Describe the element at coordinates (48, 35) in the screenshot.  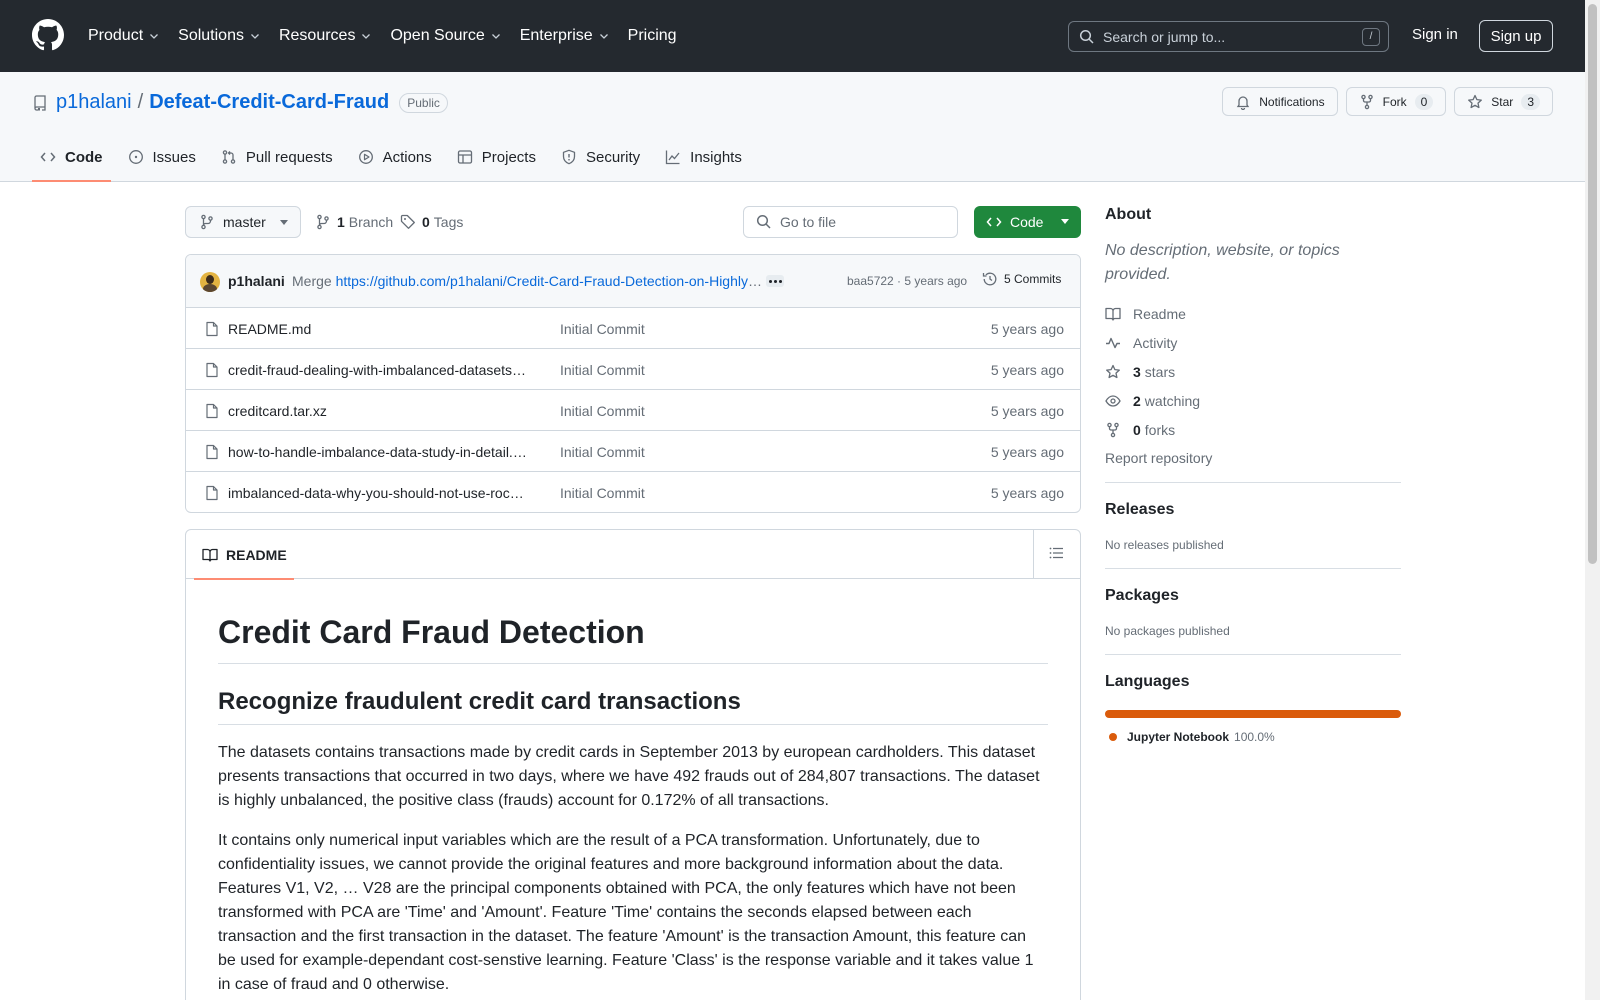
I see `github-logo-icon` at that location.